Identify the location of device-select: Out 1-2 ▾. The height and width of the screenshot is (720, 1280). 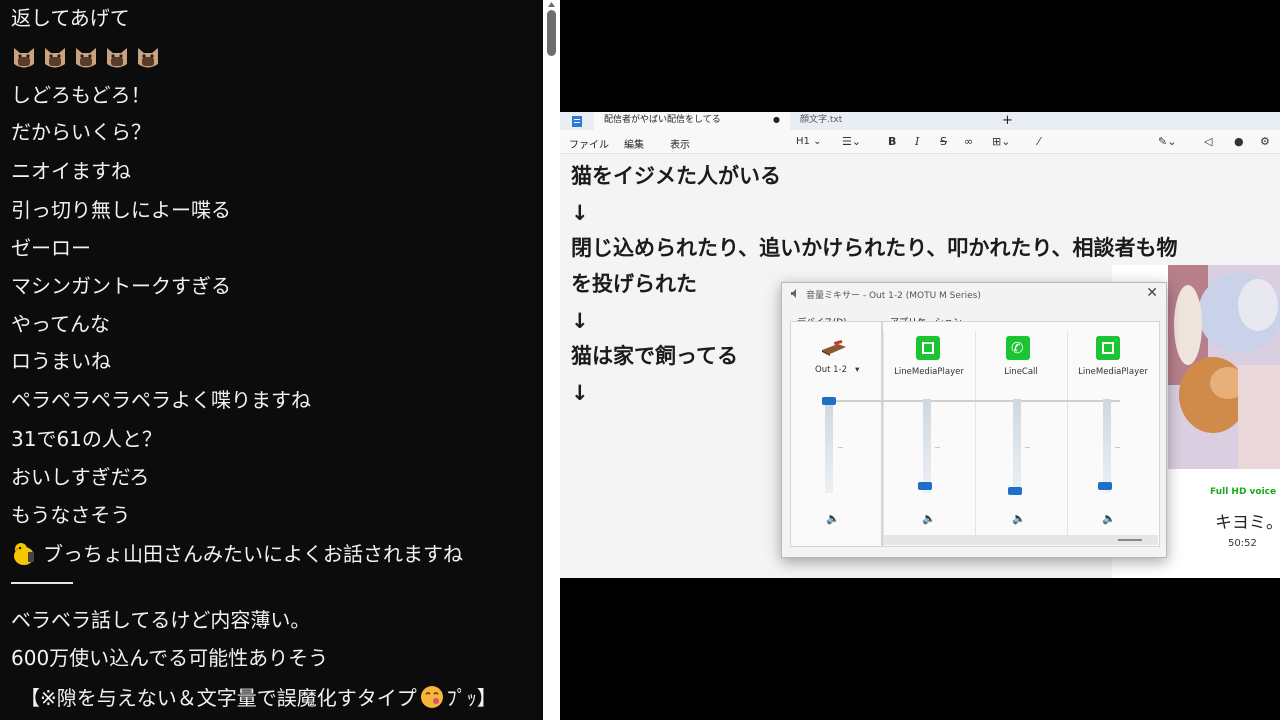
(837, 370).